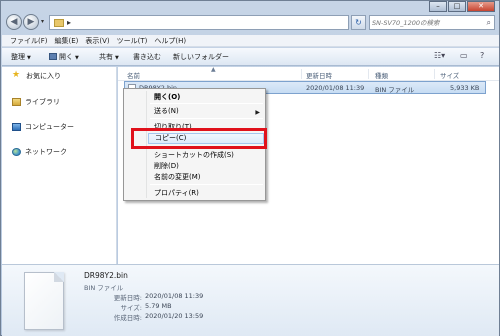 The width and height of the screenshot is (500, 336). What do you see at coordinates (439, 55) in the screenshot?
I see `view-options-icon: ☷▾` at bounding box center [439, 55].